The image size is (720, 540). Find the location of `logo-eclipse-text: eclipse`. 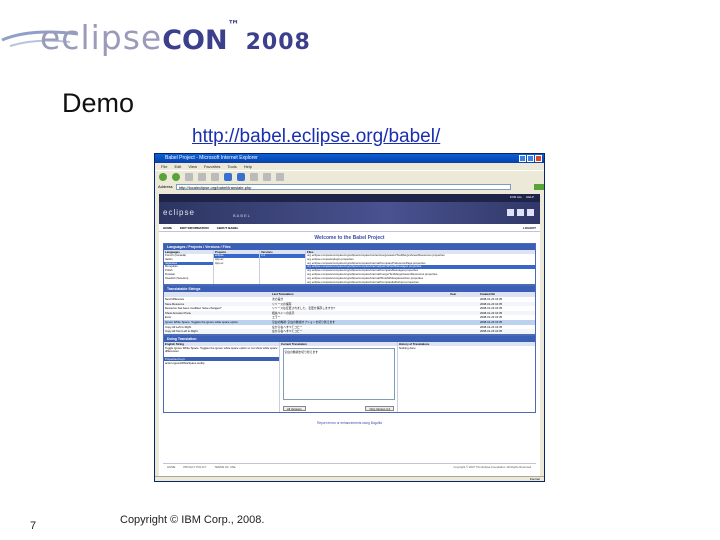

logo-eclipse-text: eclipse is located at coordinates (101, 37).